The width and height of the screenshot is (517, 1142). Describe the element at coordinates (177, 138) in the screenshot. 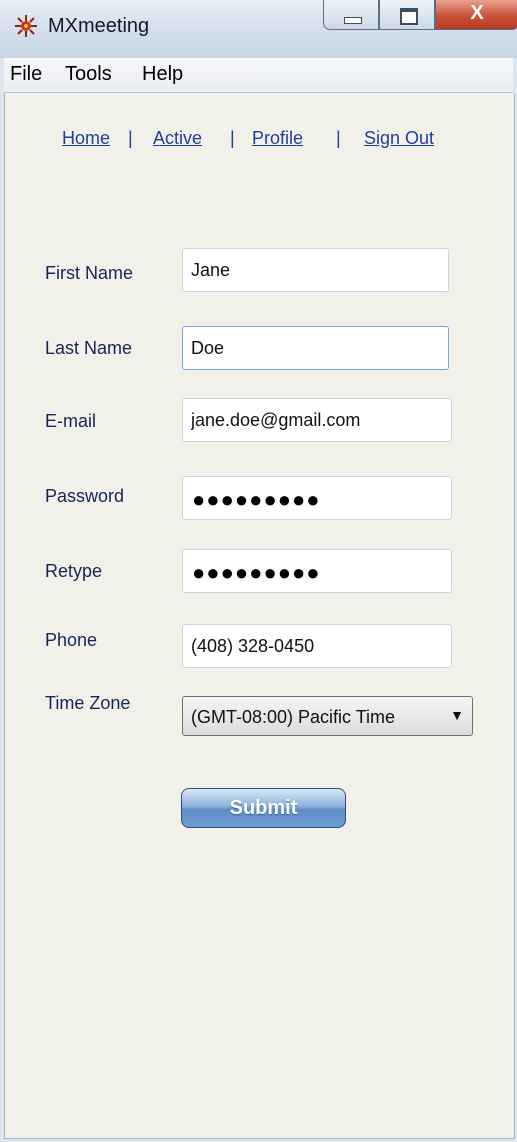

I see `nav-active-link: Active` at that location.